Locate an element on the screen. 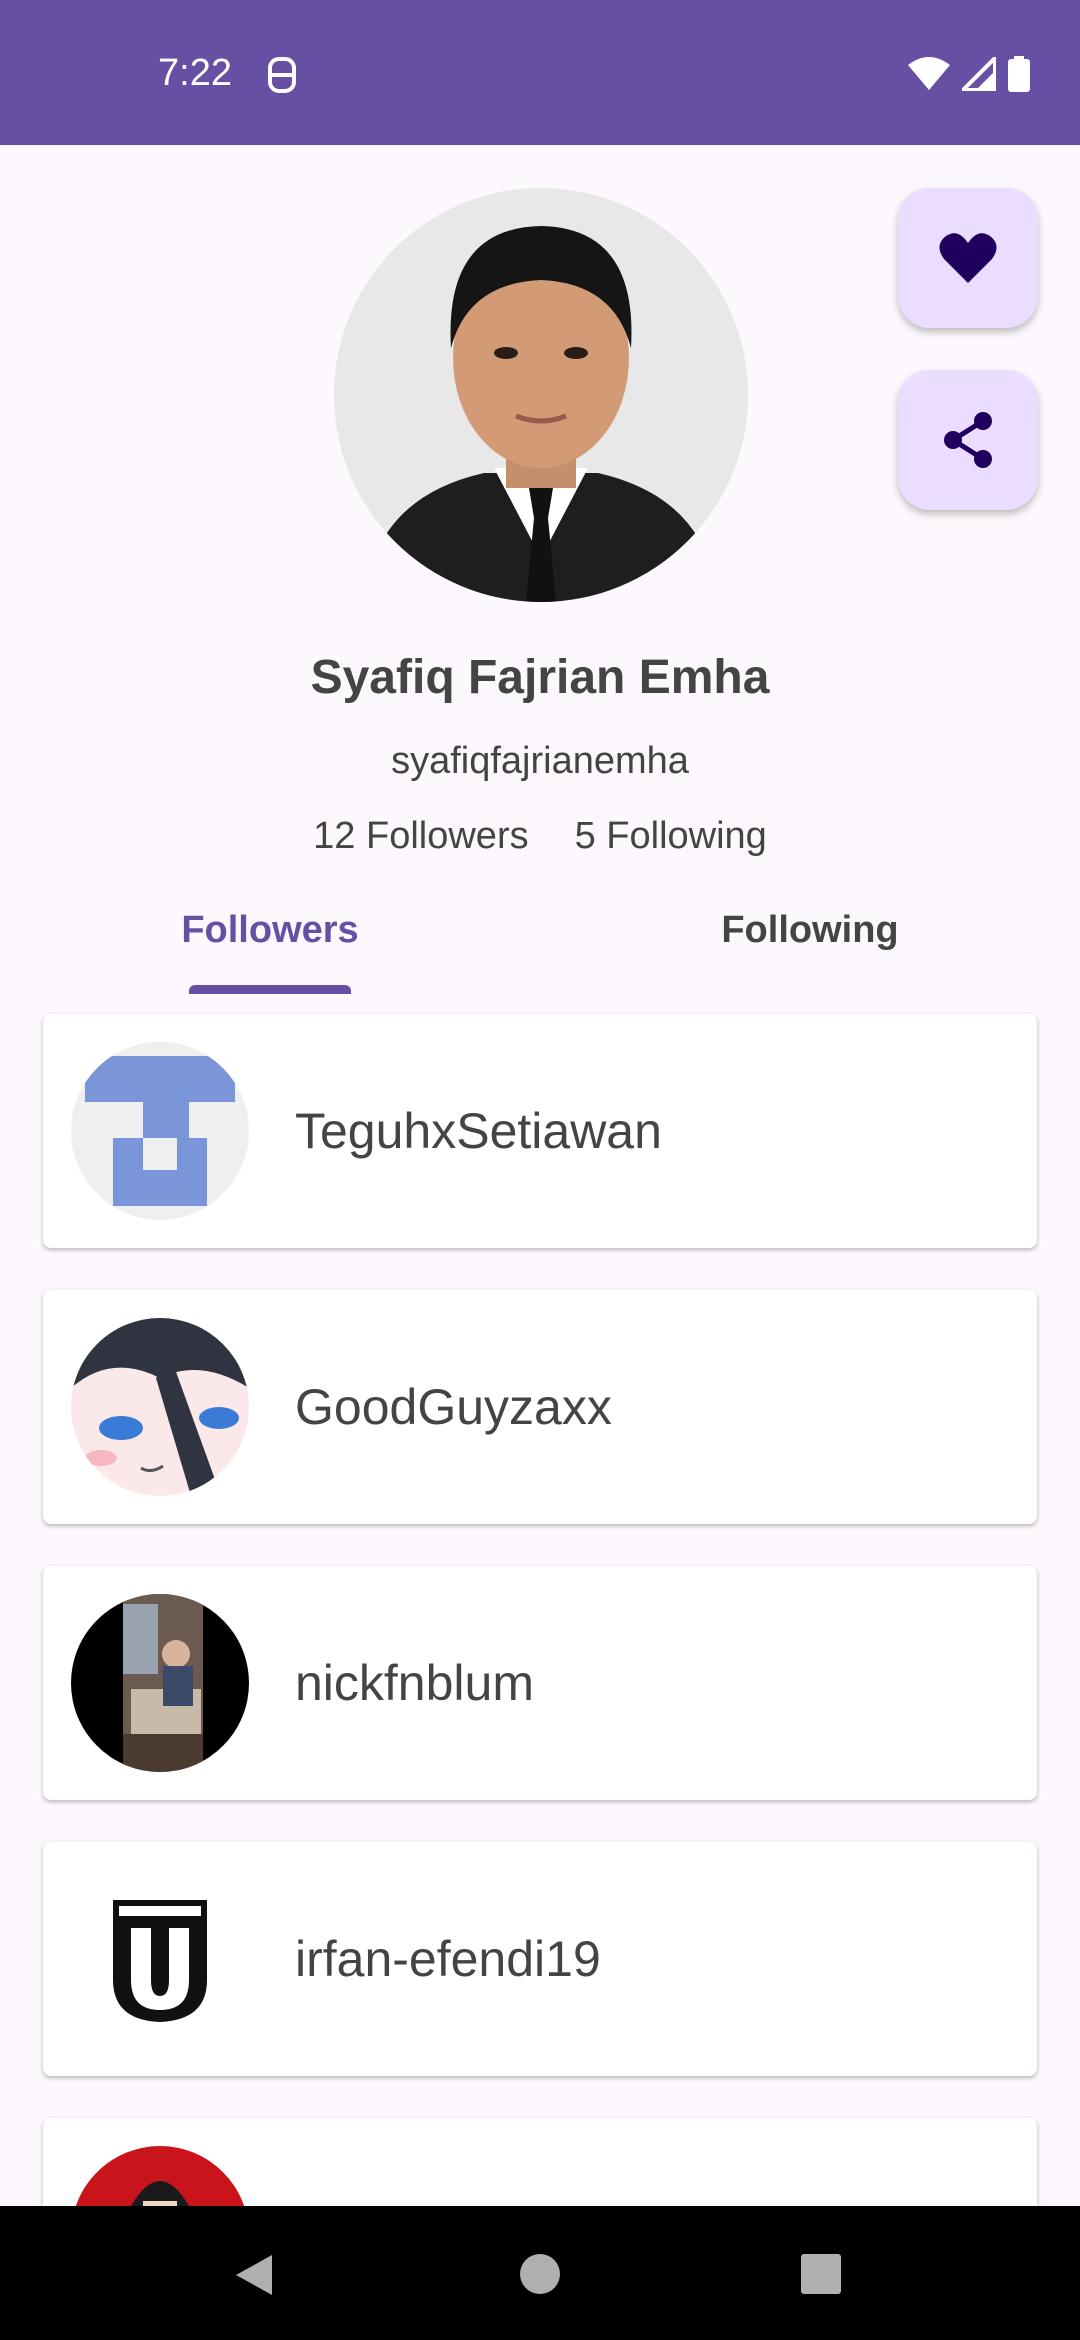 This screenshot has width=1080, height=2340. status-icons is located at coordinates (969, 74).